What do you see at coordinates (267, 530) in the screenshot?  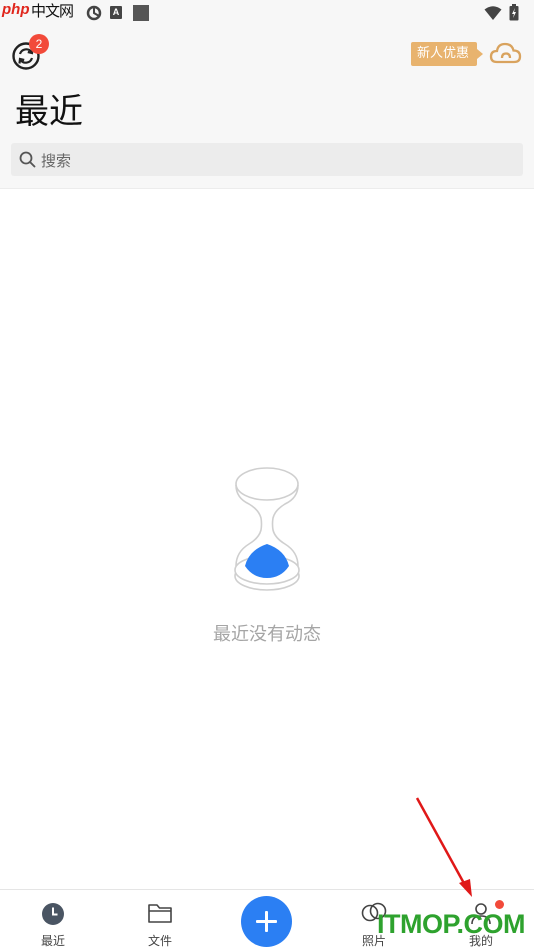 I see `hourglass-icon` at bounding box center [267, 530].